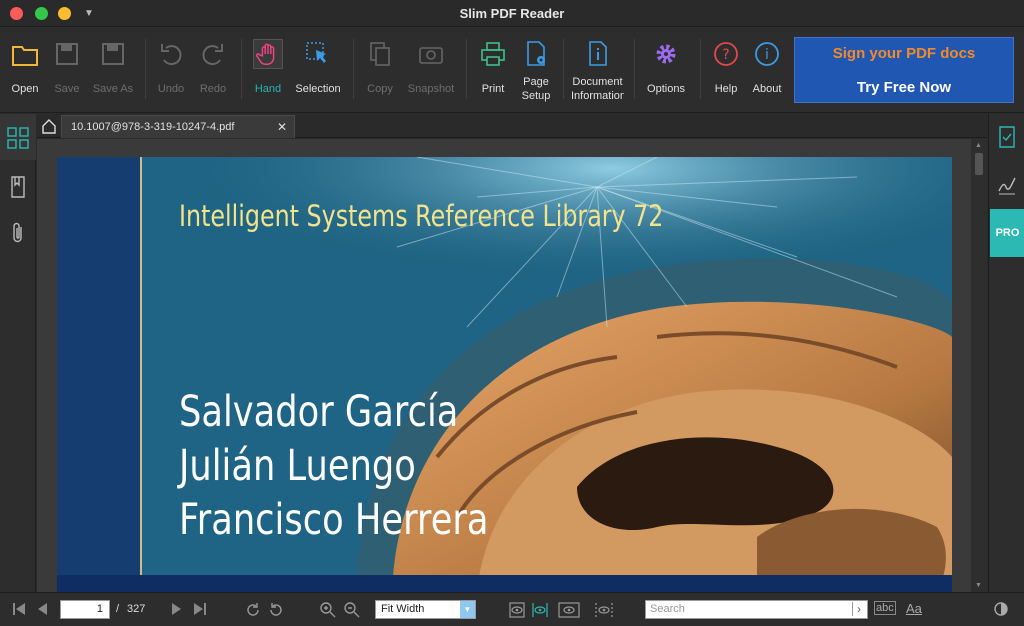 The image size is (1024, 626). I want to click on page-gear-icon, so click(536, 53).